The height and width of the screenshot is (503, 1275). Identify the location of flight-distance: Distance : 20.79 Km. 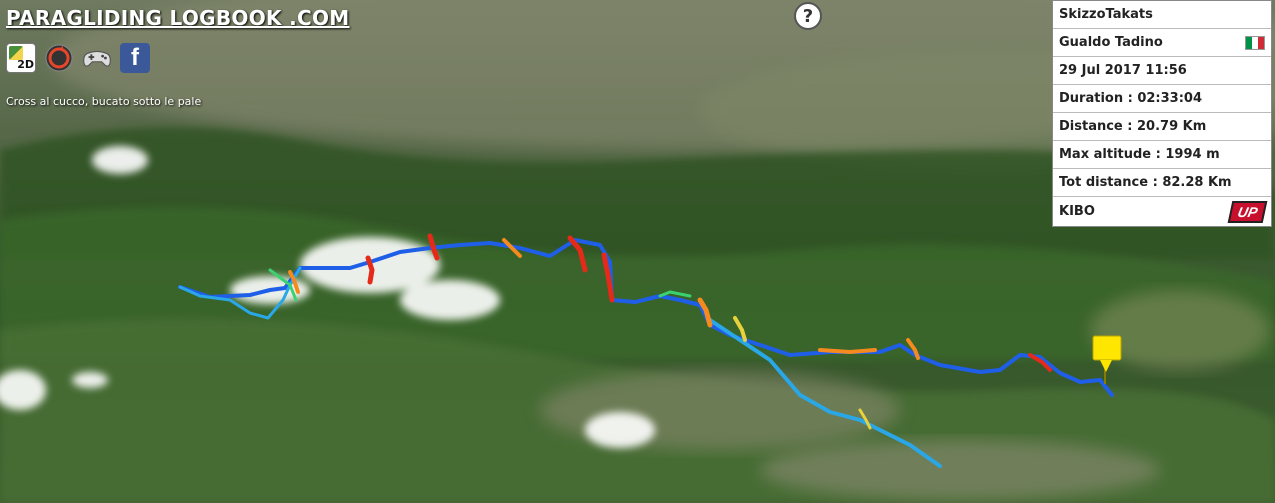
(1133, 126).